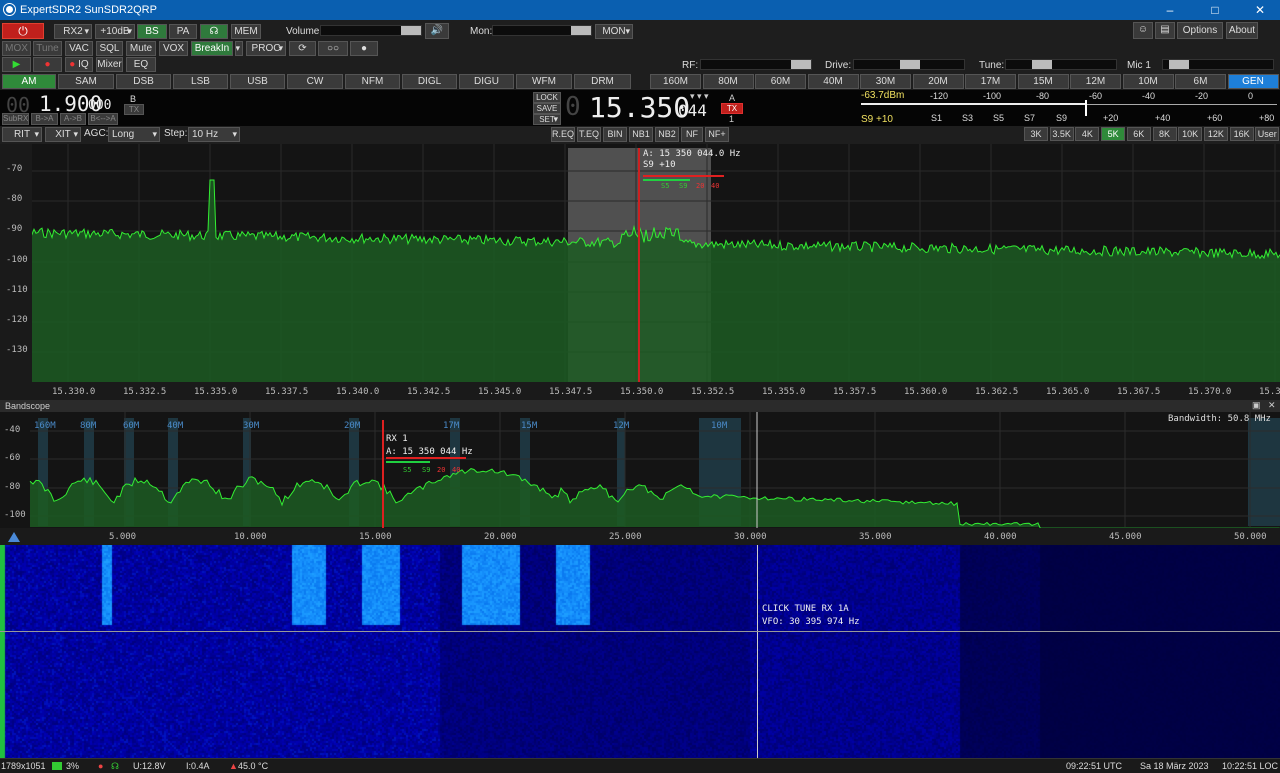  Describe the element at coordinates (437, 31) in the screenshot. I see `speaker-button: 🔊` at that location.